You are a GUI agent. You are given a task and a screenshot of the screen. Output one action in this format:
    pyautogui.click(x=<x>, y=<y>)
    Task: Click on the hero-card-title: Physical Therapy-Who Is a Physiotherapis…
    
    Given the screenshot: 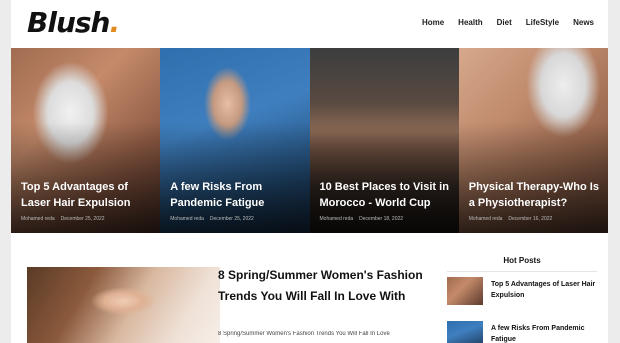 What is the action you would take?
    pyautogui.click(x=534, y=195)
    